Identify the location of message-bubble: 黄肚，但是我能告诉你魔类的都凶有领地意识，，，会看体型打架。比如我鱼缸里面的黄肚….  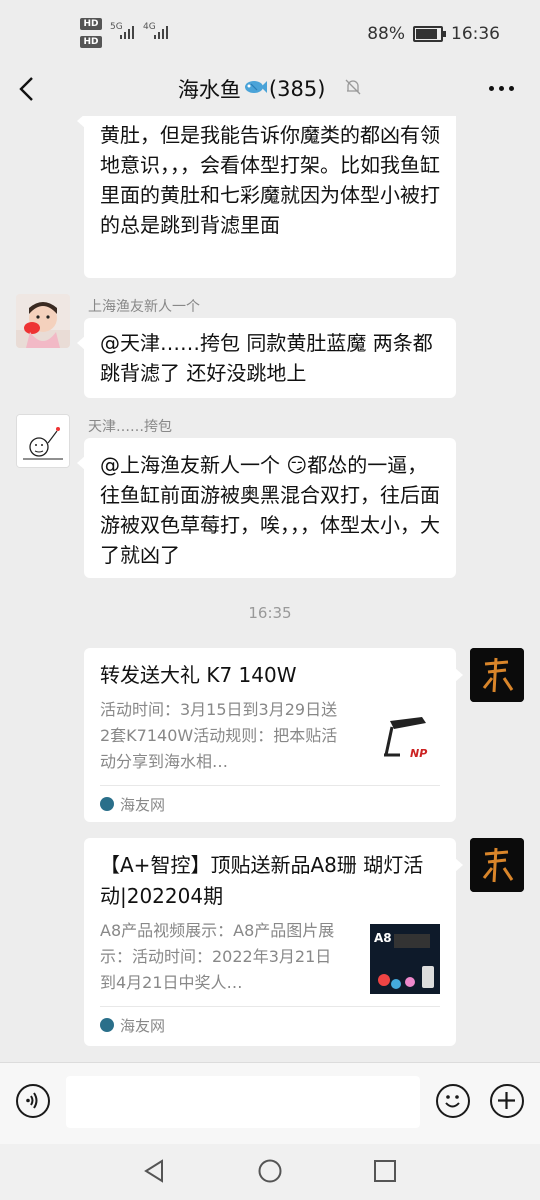
(266, 197).